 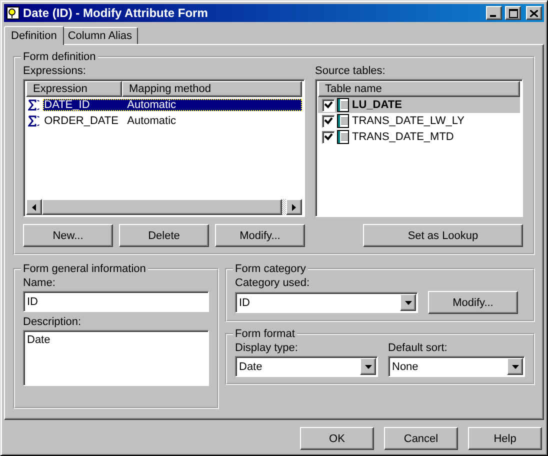 I want to click on expression-row: ORDER_DATE Automatic, so click(x=172, y=121).